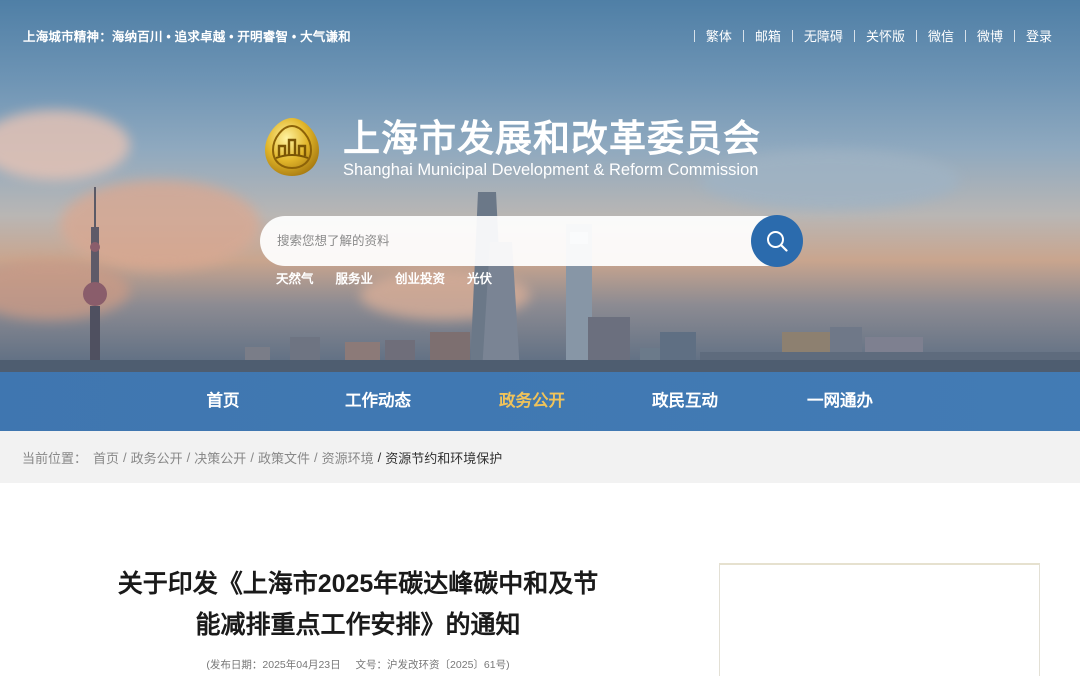 This screenshot has height=676, width=1080. Describe the element at coordinates (187, 37) in the screenshot. I see `city-spirit-motto: 上海城市精神：海纳百川 • 追求卓越 • 开明睿智 • 大气谦和` at that location.